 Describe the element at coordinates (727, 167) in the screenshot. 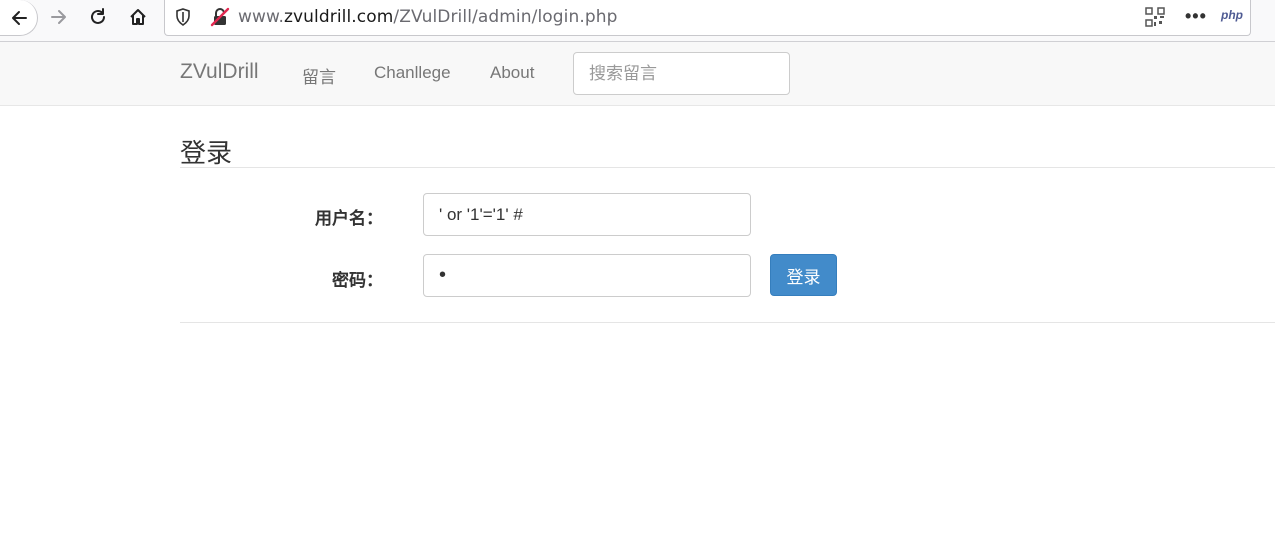

I see `title-divider` at that location.